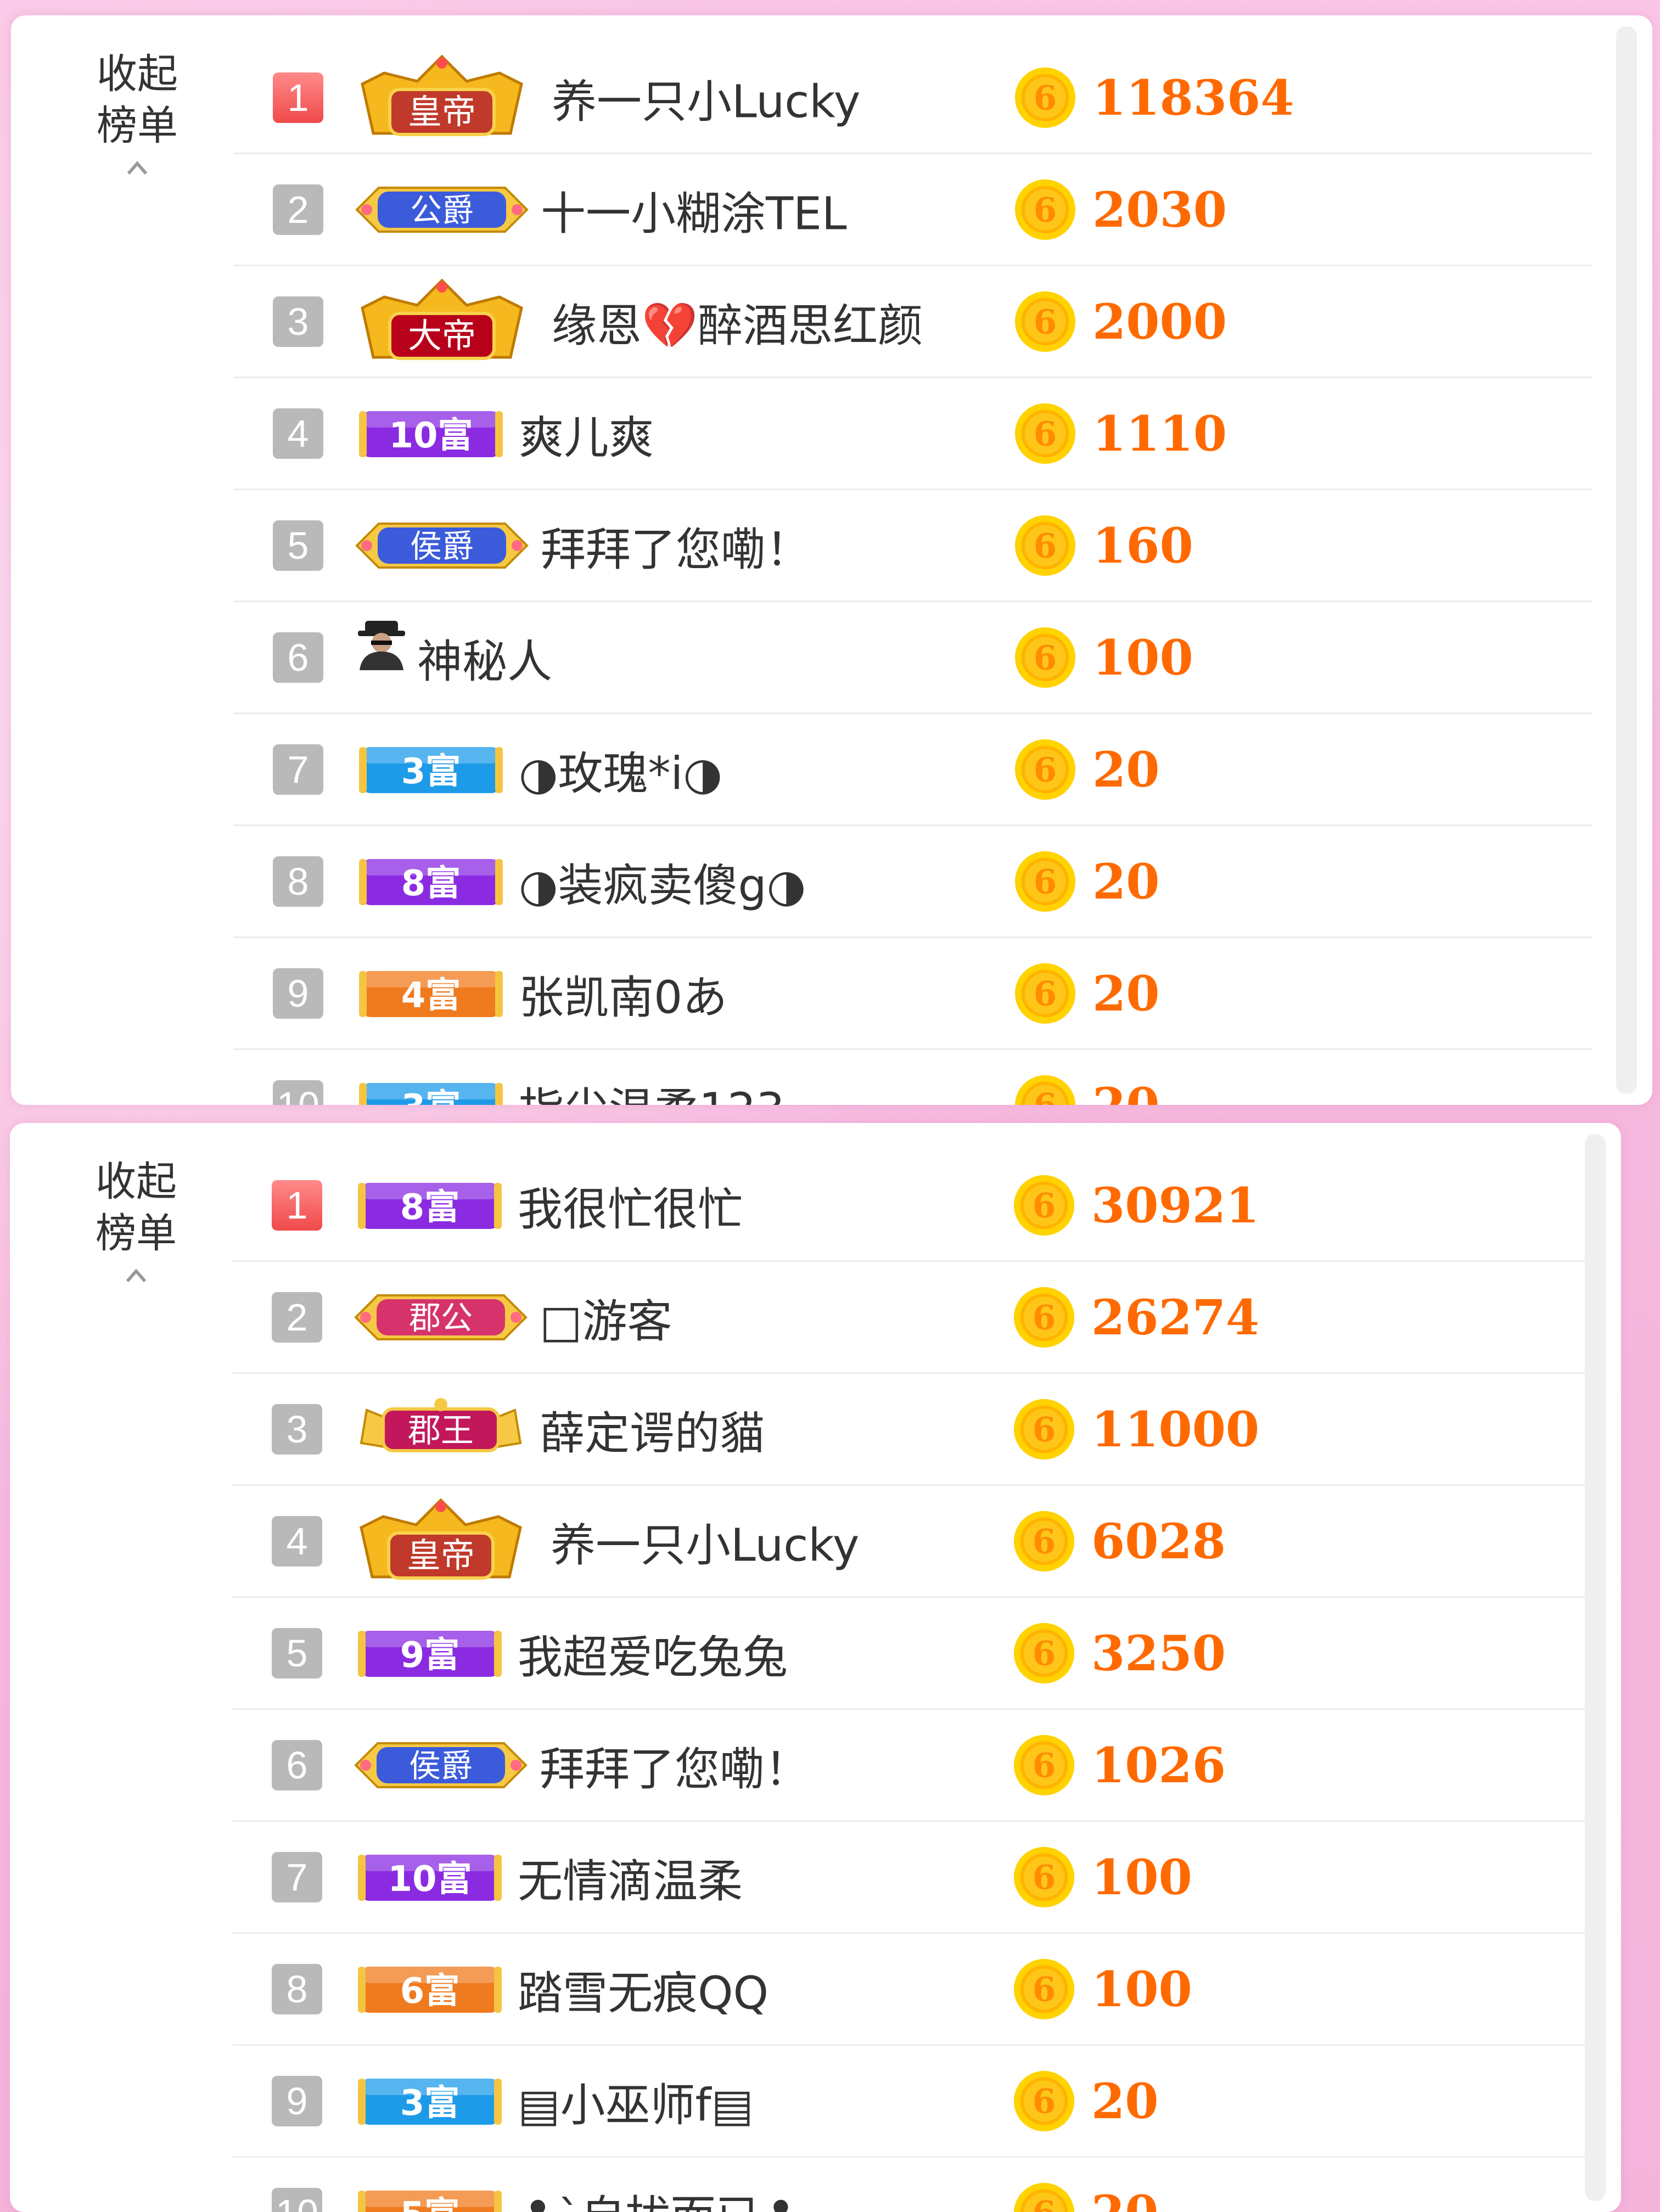  I want to click on noble-rank-badge: 公爵, so click(442, 210).